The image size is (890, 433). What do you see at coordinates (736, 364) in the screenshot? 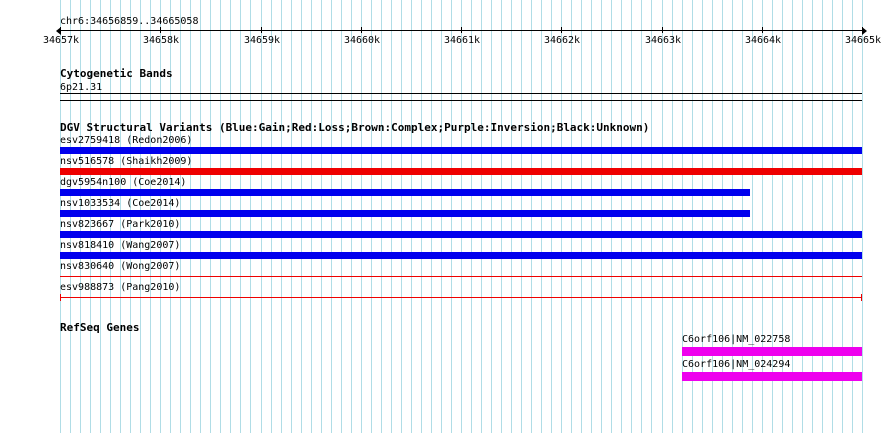
I see `refseq-gene-label: C6orf106|NM_024294` at bounding box center [736, 364].